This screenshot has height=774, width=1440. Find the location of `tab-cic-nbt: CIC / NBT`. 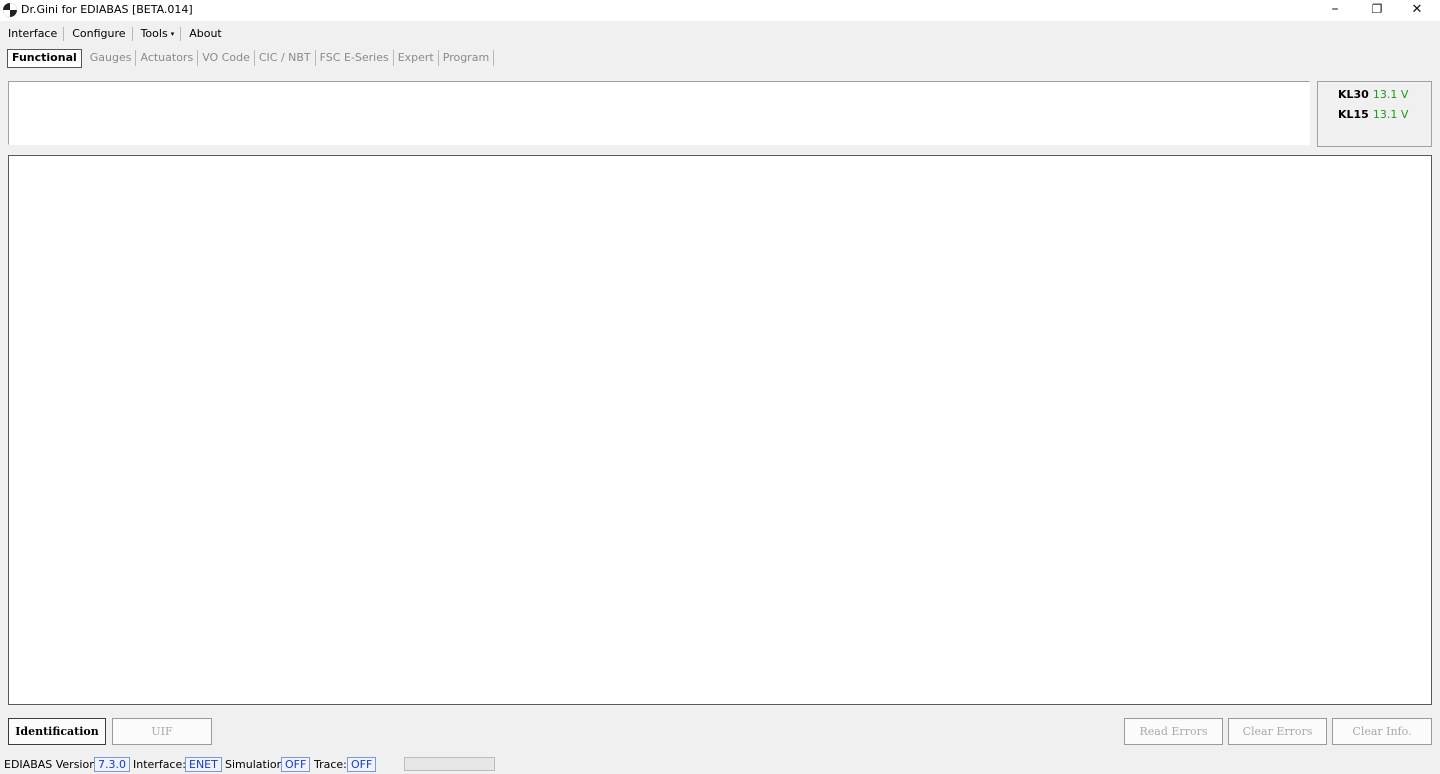

tab-cic-nbt: CIC / NBT is located at coordinates (285, 58).